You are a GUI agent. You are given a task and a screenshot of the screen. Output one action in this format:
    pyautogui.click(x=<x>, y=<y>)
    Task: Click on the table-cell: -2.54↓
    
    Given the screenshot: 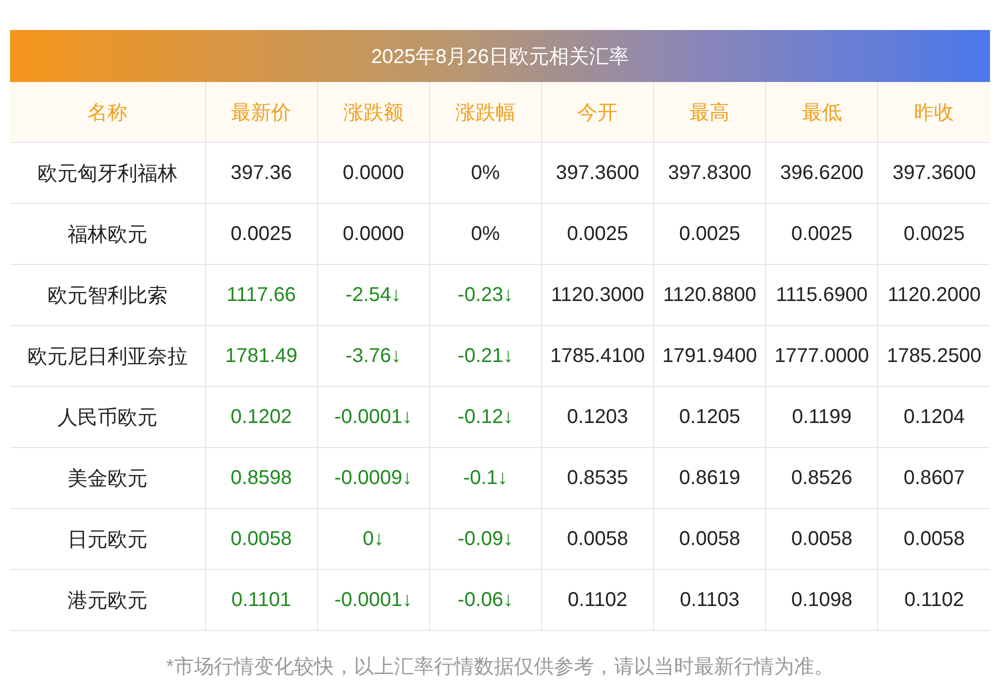 What is the action you would take?
    pyautogui.click(x=373, y=295)
    